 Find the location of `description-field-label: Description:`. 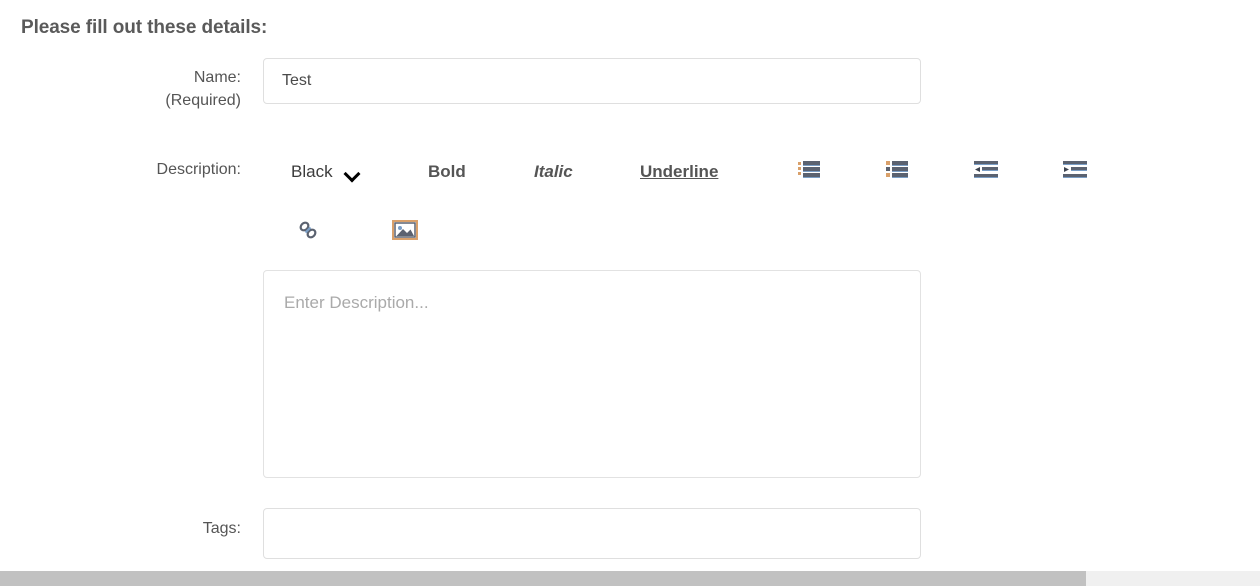

description-field-label: Description: is located at coordinates (198, 169).